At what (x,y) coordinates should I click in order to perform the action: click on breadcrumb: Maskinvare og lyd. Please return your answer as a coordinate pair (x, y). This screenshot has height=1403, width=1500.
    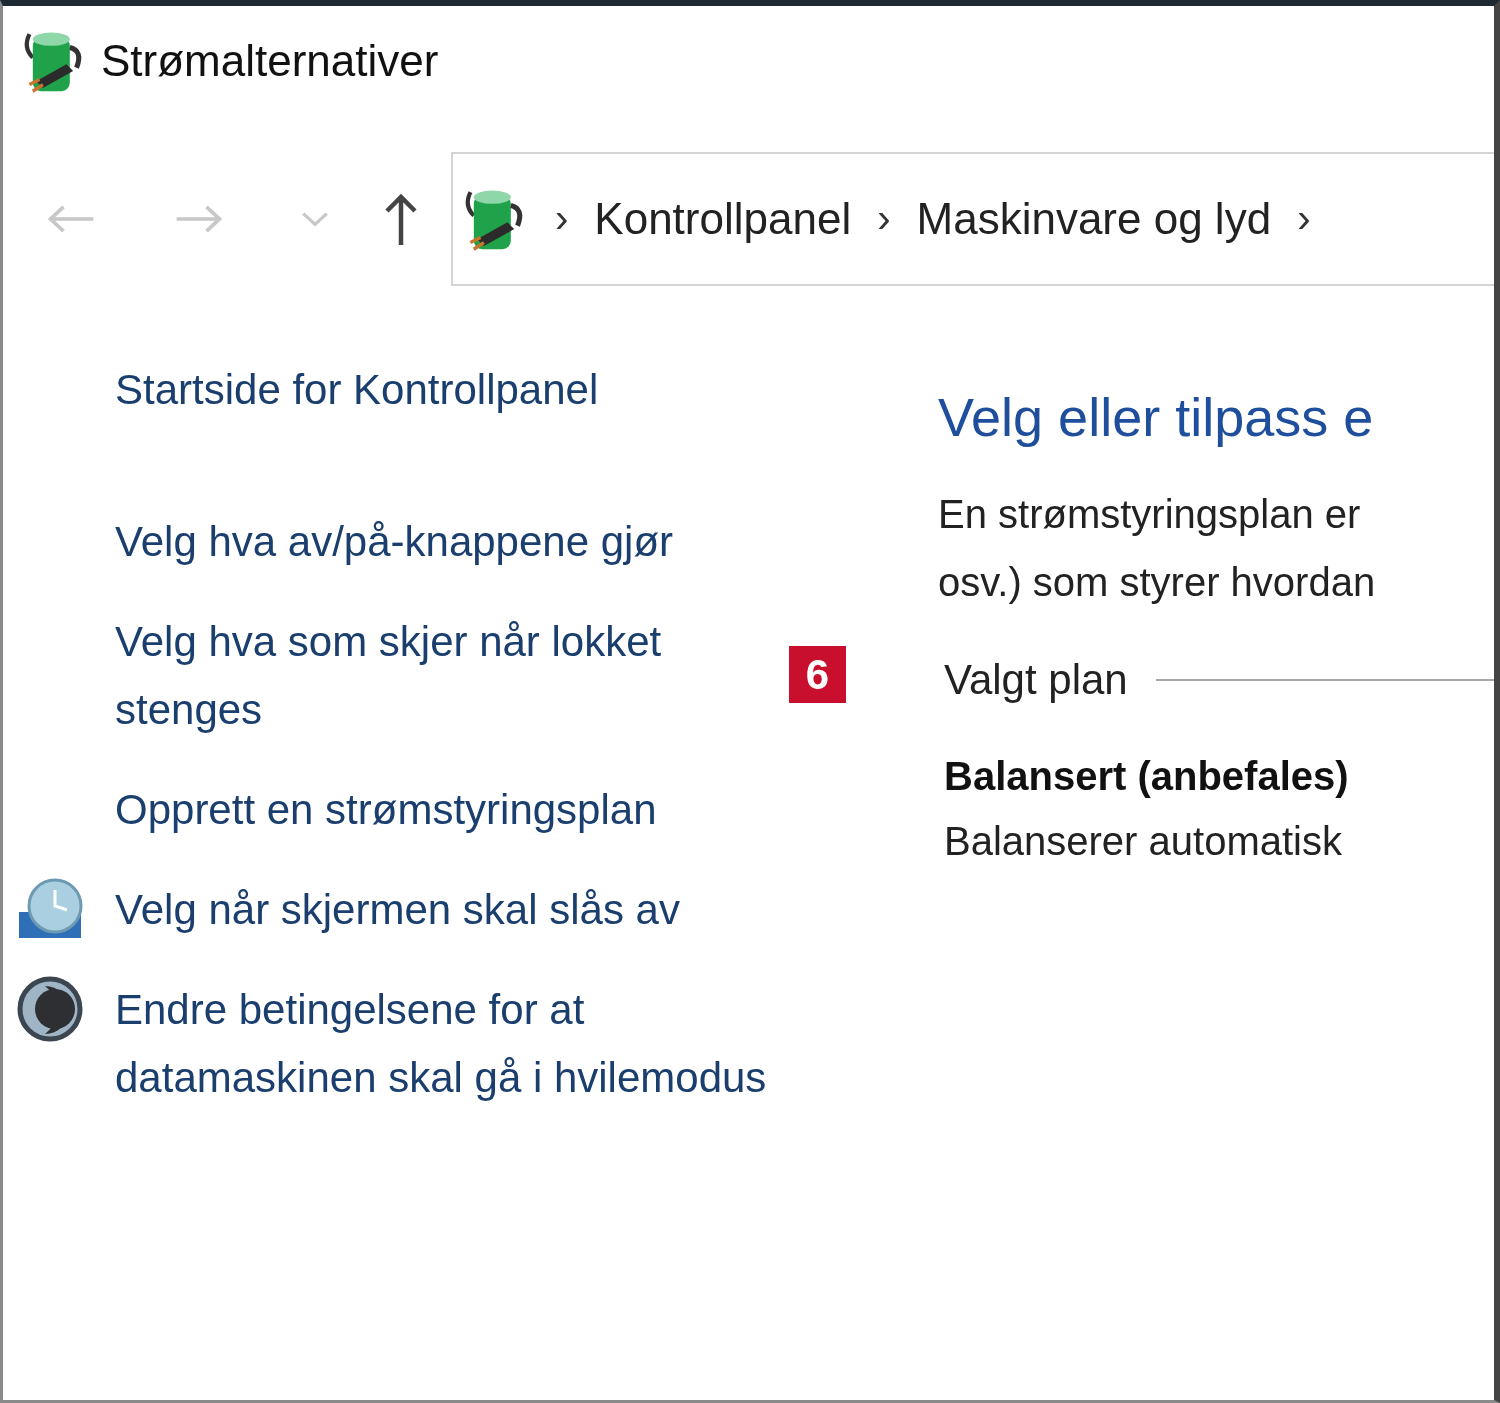
    Looking at the image, I should click on (1094, 218).